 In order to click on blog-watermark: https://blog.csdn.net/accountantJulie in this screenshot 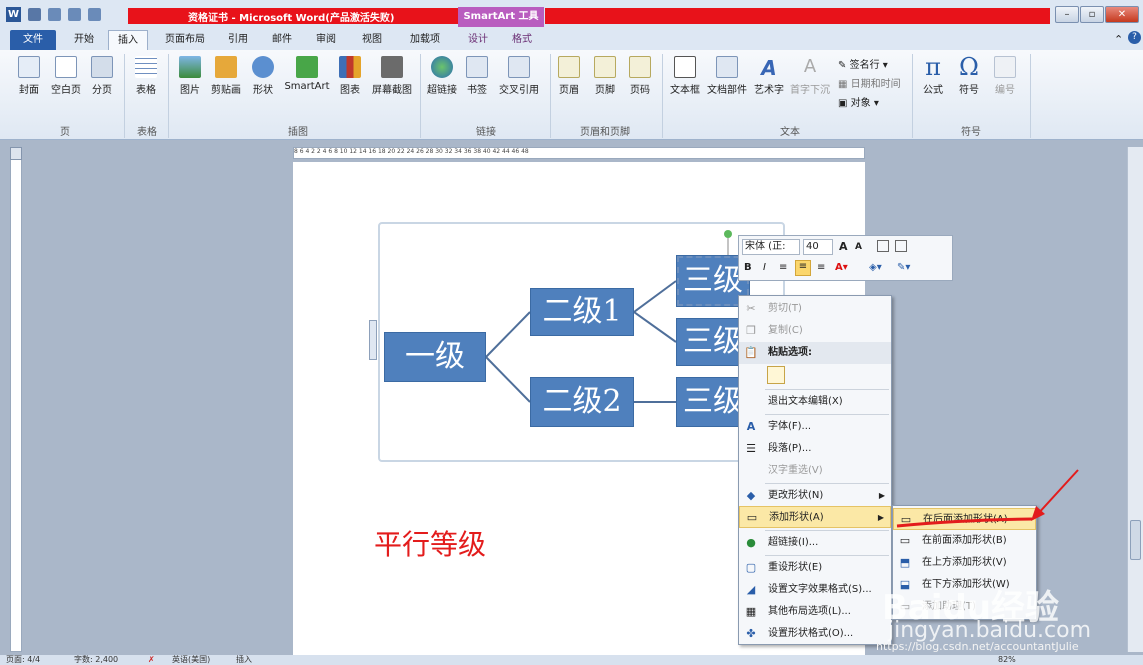, I will do `click(977, 646)`.